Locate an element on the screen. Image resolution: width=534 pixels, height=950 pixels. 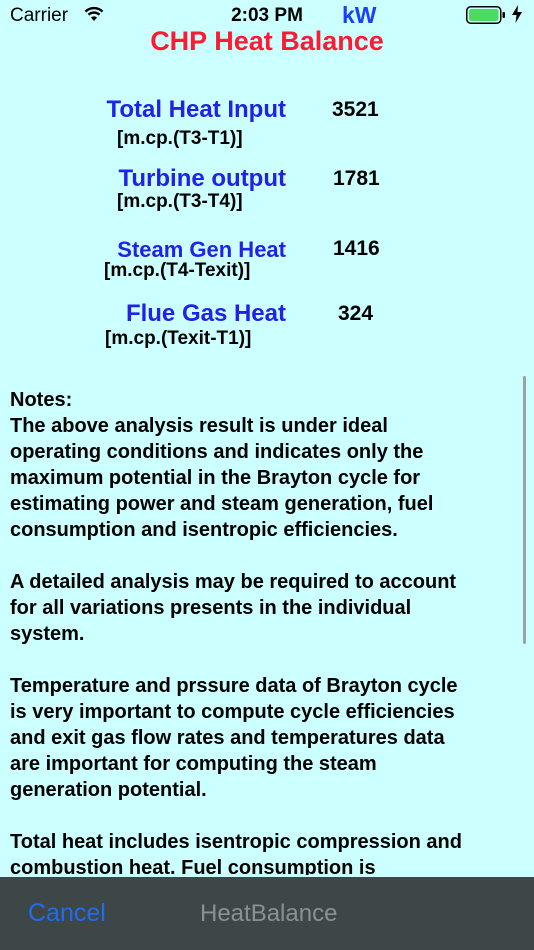
cancel-button: Cancel is located at coordinates (67, 913).